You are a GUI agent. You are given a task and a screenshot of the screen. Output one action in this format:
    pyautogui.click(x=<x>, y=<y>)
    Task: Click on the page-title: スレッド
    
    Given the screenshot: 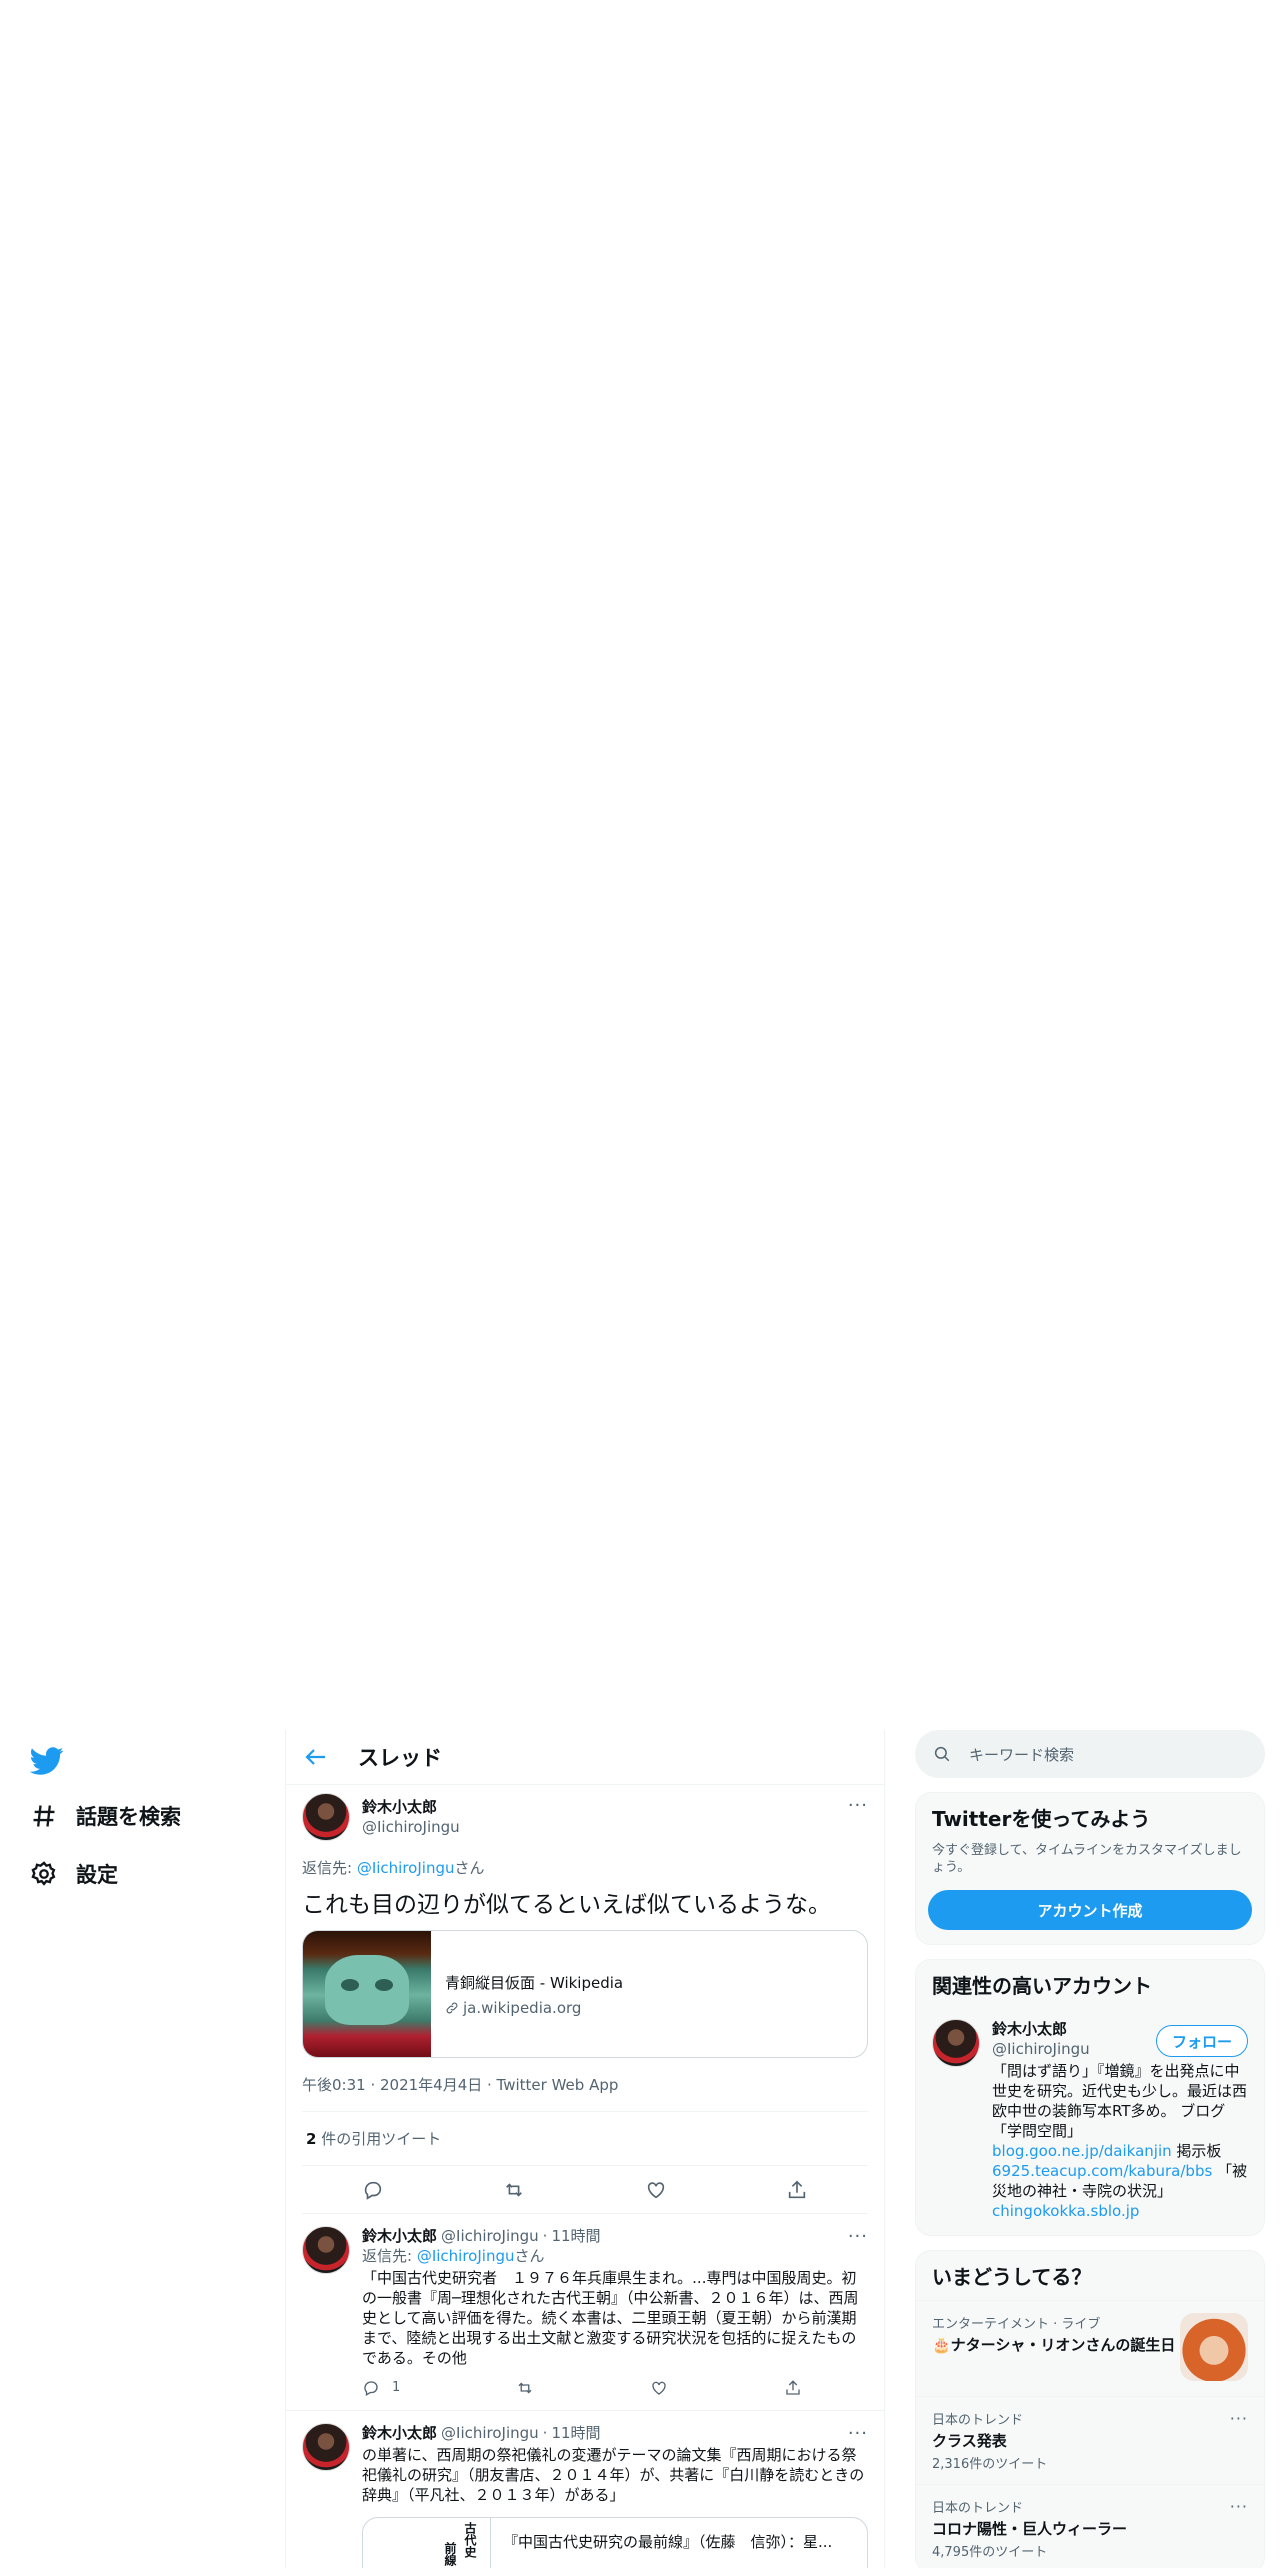 What is the action you would take?
    pyautogui.click(x=400, y=1758)
    